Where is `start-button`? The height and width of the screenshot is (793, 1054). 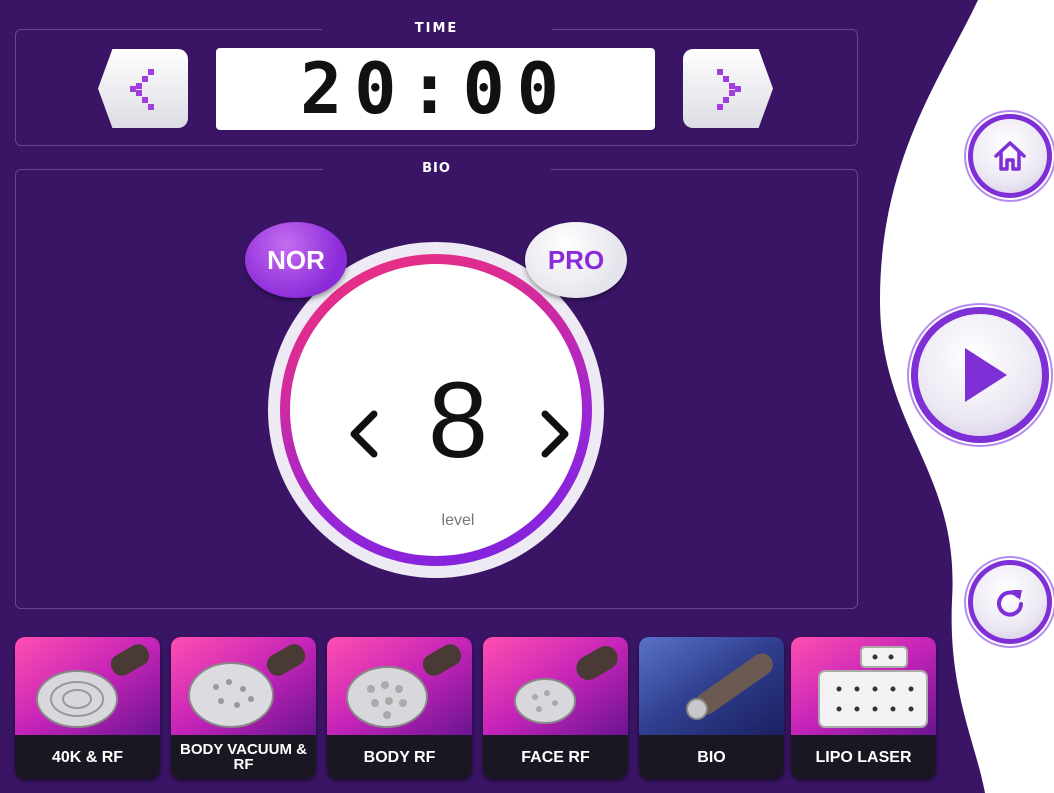
start-button is located at coordinates (980, 375).